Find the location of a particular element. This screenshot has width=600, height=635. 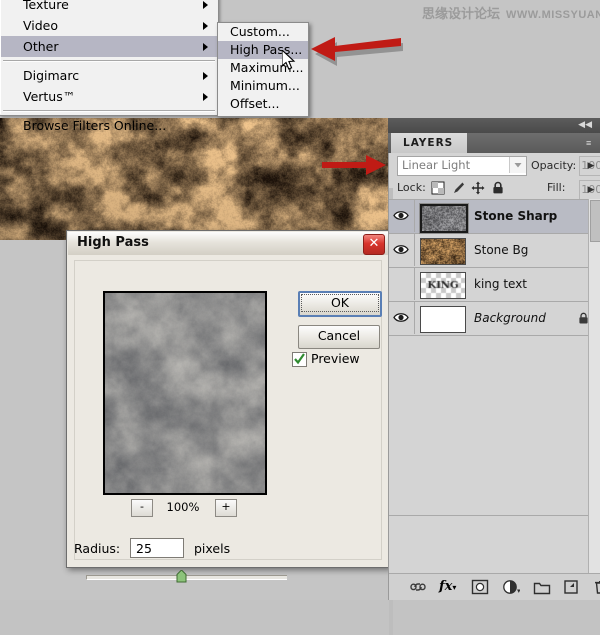

watermark-chinese: 思缘设计论坛 is located at coordinates (461, 14).